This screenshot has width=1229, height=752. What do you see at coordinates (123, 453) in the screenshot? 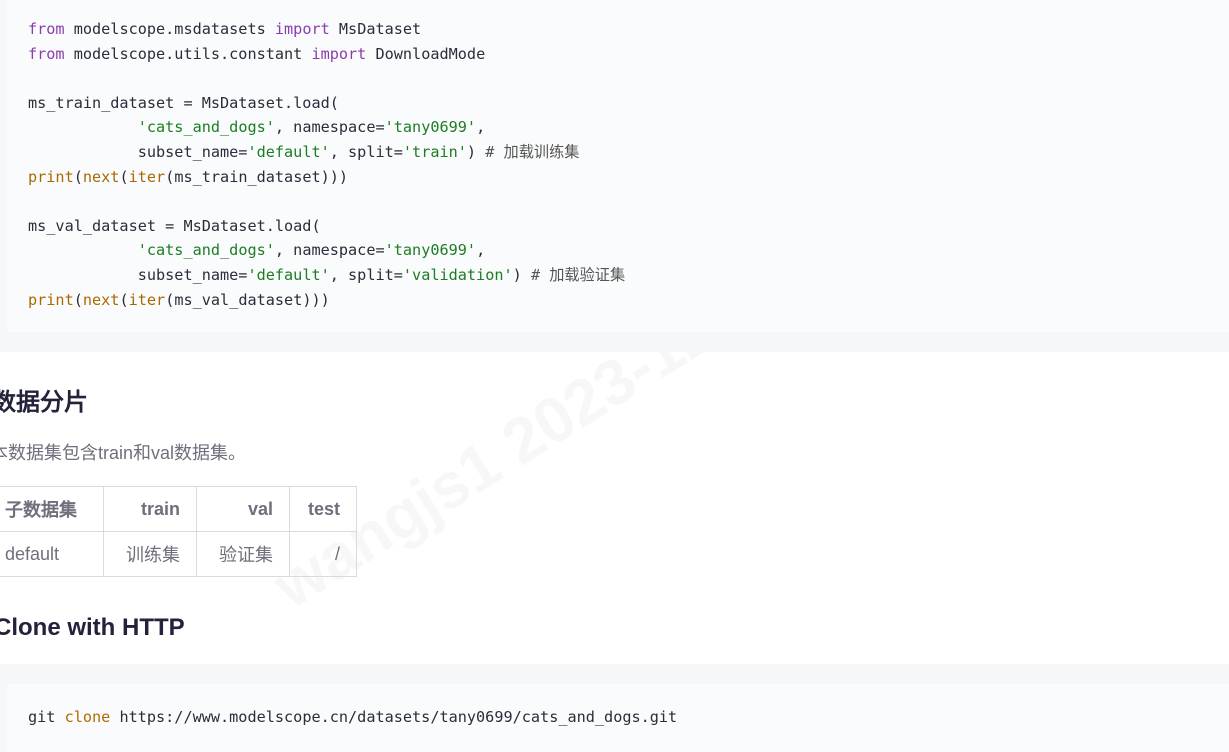
I see `splits-description: 本数据集包含train和val数据集。` at bounding box center [123, 453].